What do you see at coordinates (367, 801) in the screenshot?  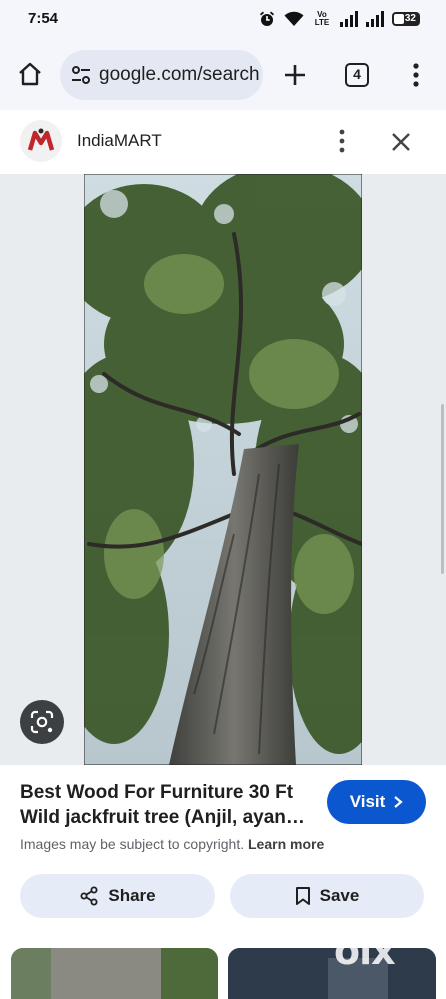 I see `visit-label: Visit` at bounding box center [367, 801].